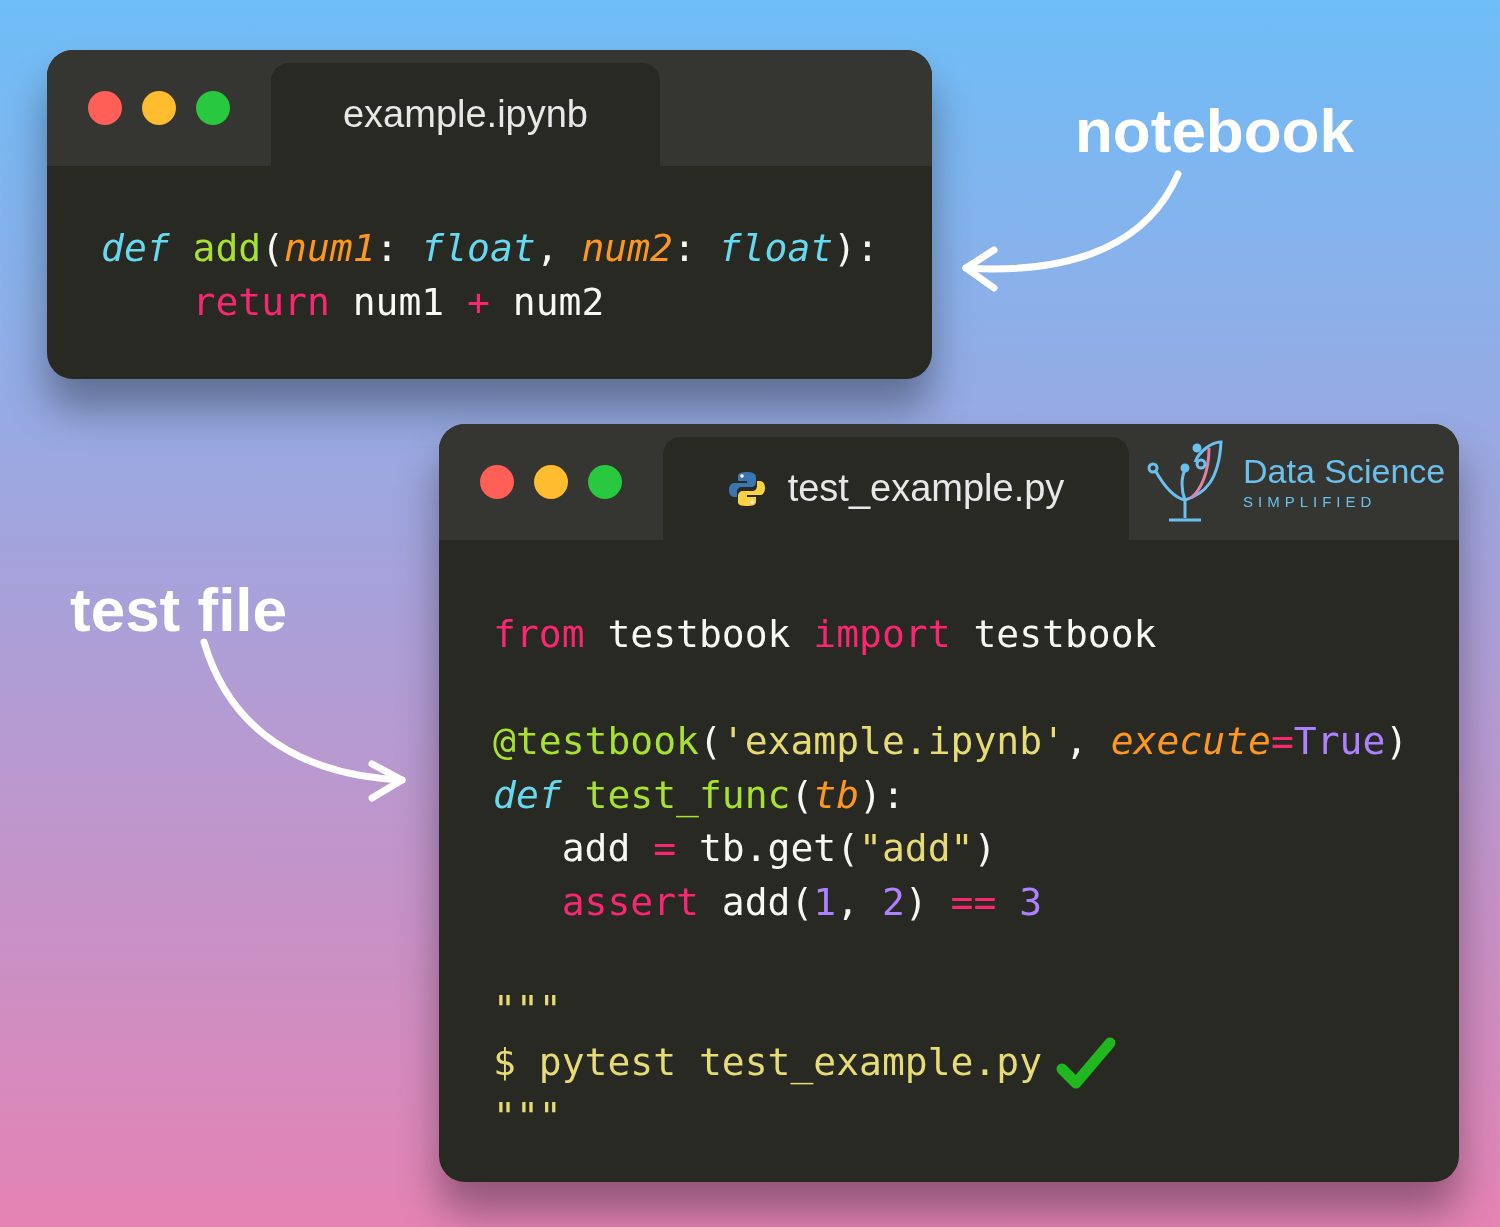 This screenshot has width=1500, height=1227. Describe the element at coordinates (179, 610) in the screenshot. I see `annotation-label: test file` at that location.